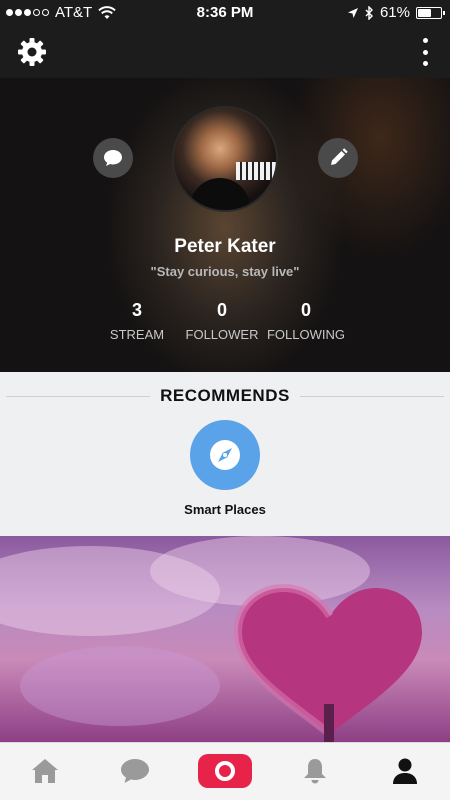  What do you see at coordinates (425, 52) in the screenshot?
I see `vertical-dots-icon` at bounding box center [425, 52].